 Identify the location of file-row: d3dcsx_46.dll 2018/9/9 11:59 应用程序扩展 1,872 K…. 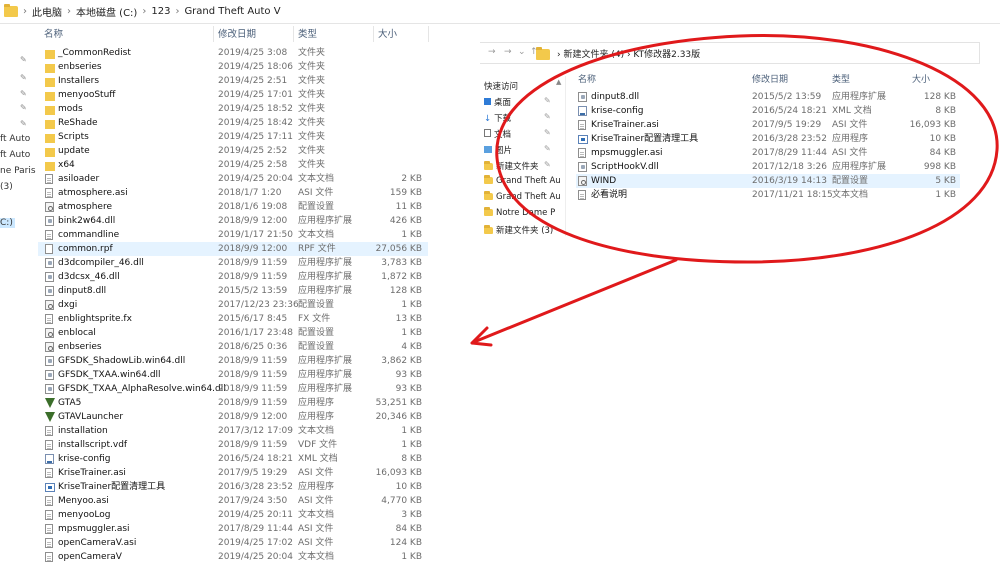
(233, 277).